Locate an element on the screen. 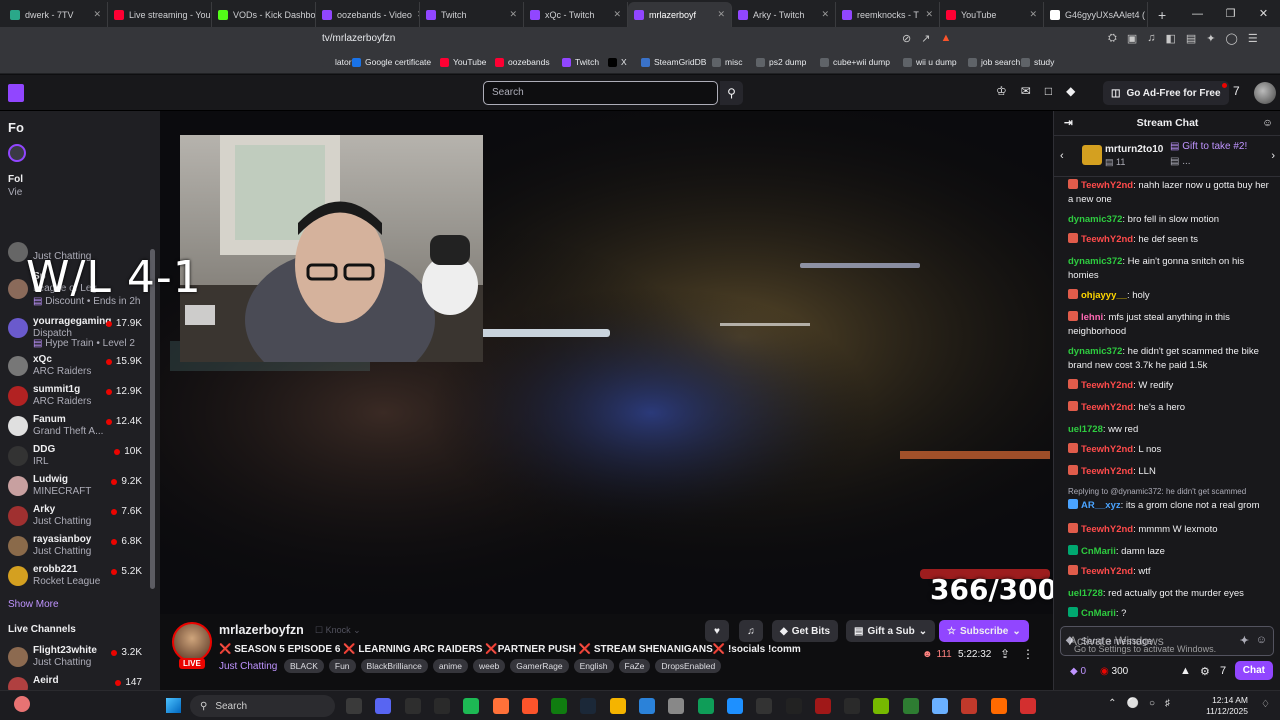 This screenshot has height=720, width=1280. browser-tab: reemknocks - T ✕ is located at coordinates (888, 14).